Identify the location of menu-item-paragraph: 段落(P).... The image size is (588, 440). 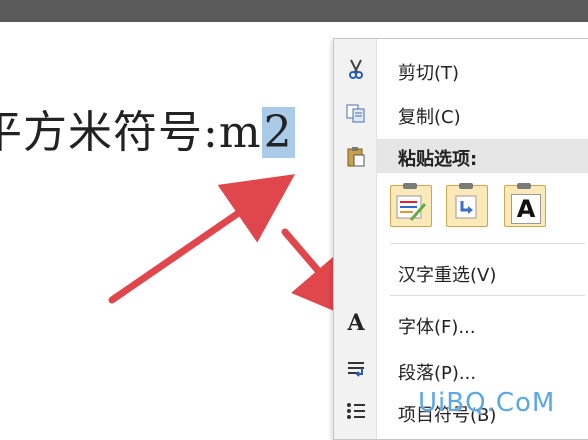
(461, 369).